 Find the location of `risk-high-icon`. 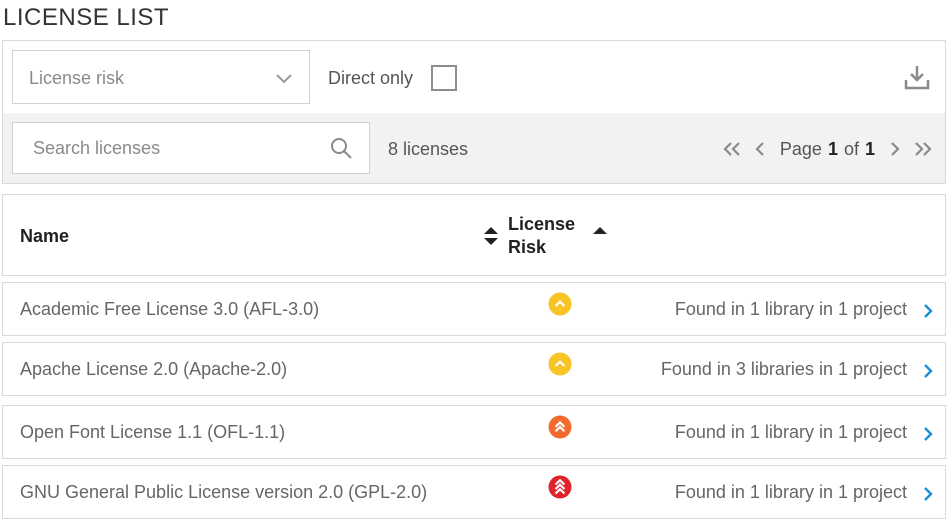

risk-high-icon is located at coordinates (560, 487).